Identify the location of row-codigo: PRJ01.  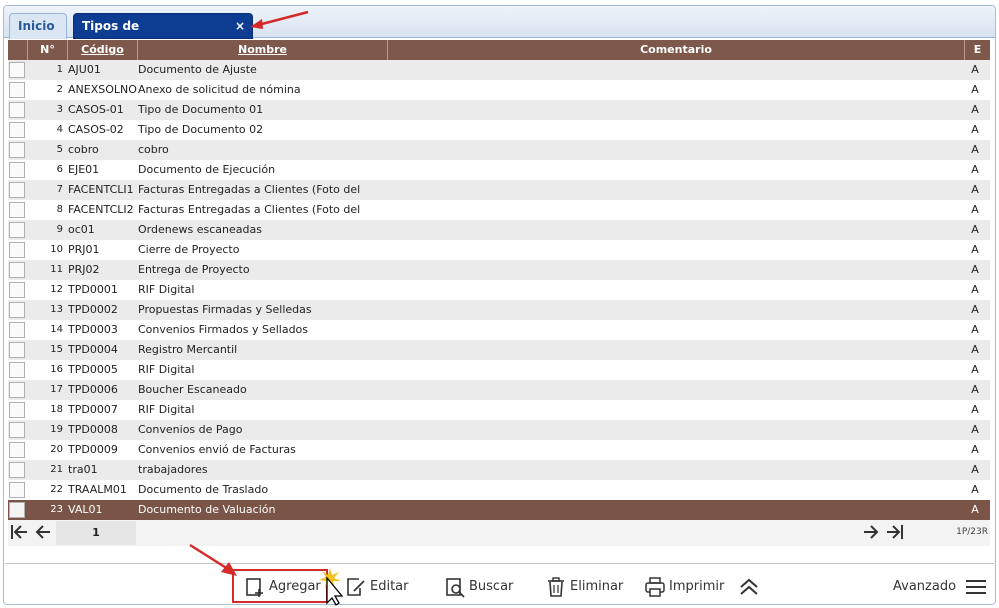
(84, 249).